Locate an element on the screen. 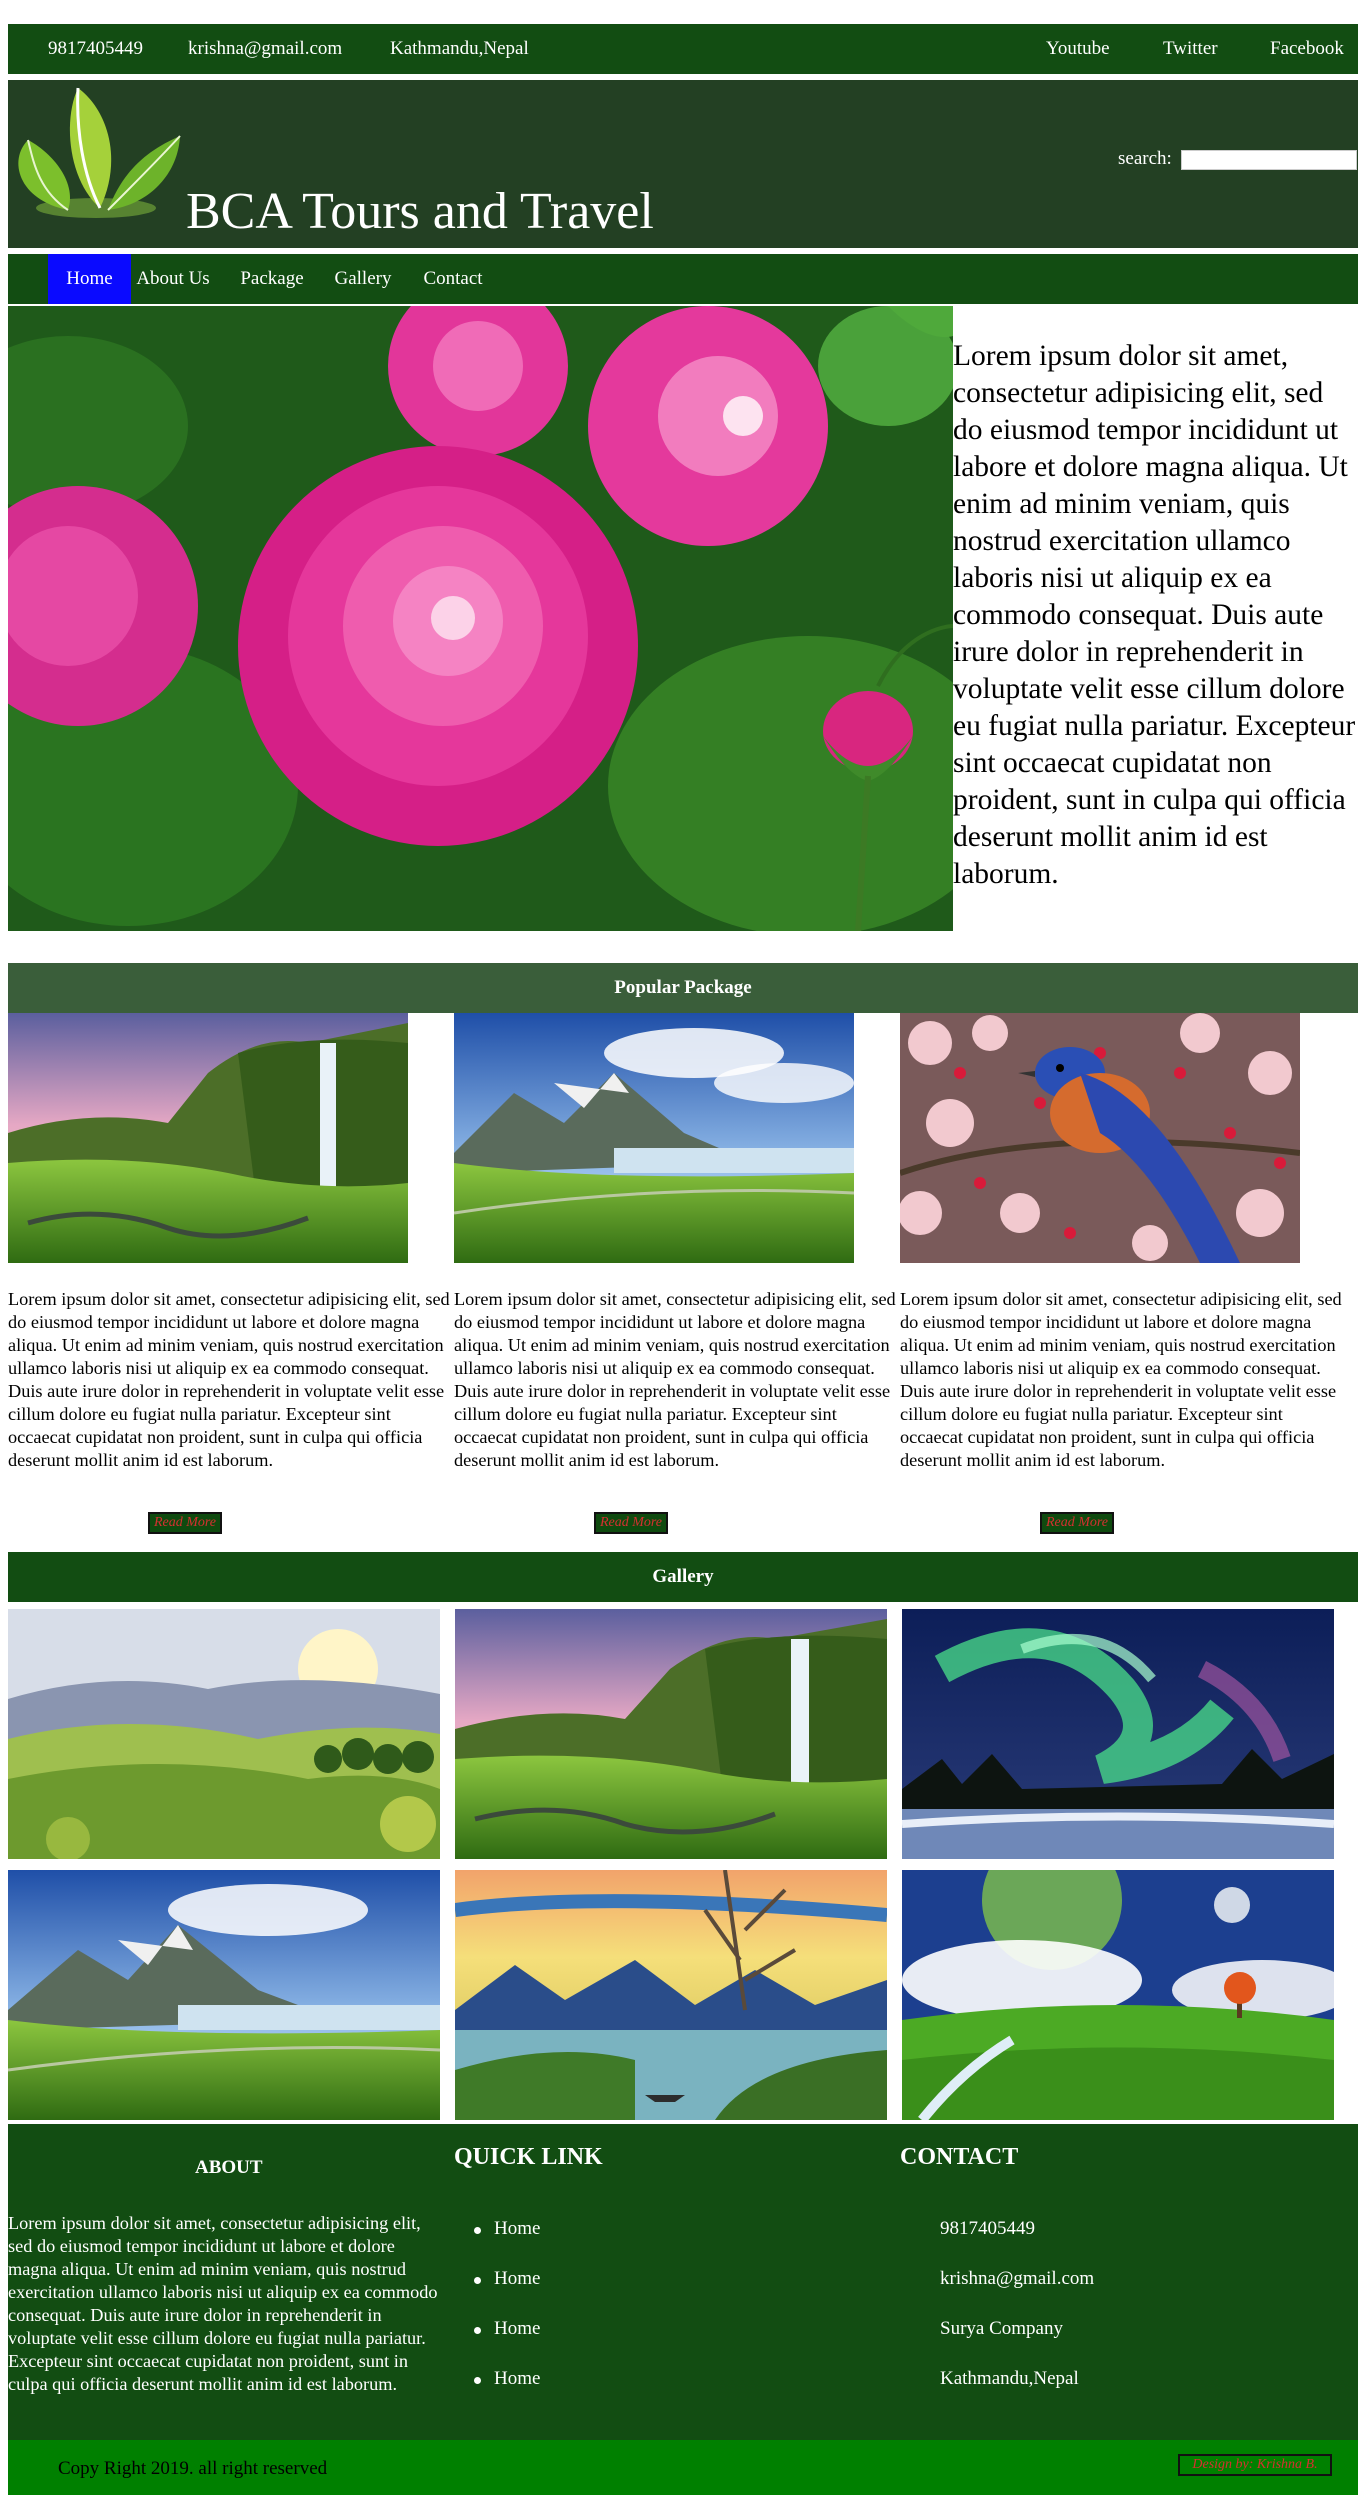 Image resolution: width=1366 pixels, height=2495 pixels. gallery-image-waterfall is located at coordinates (671, 1734).